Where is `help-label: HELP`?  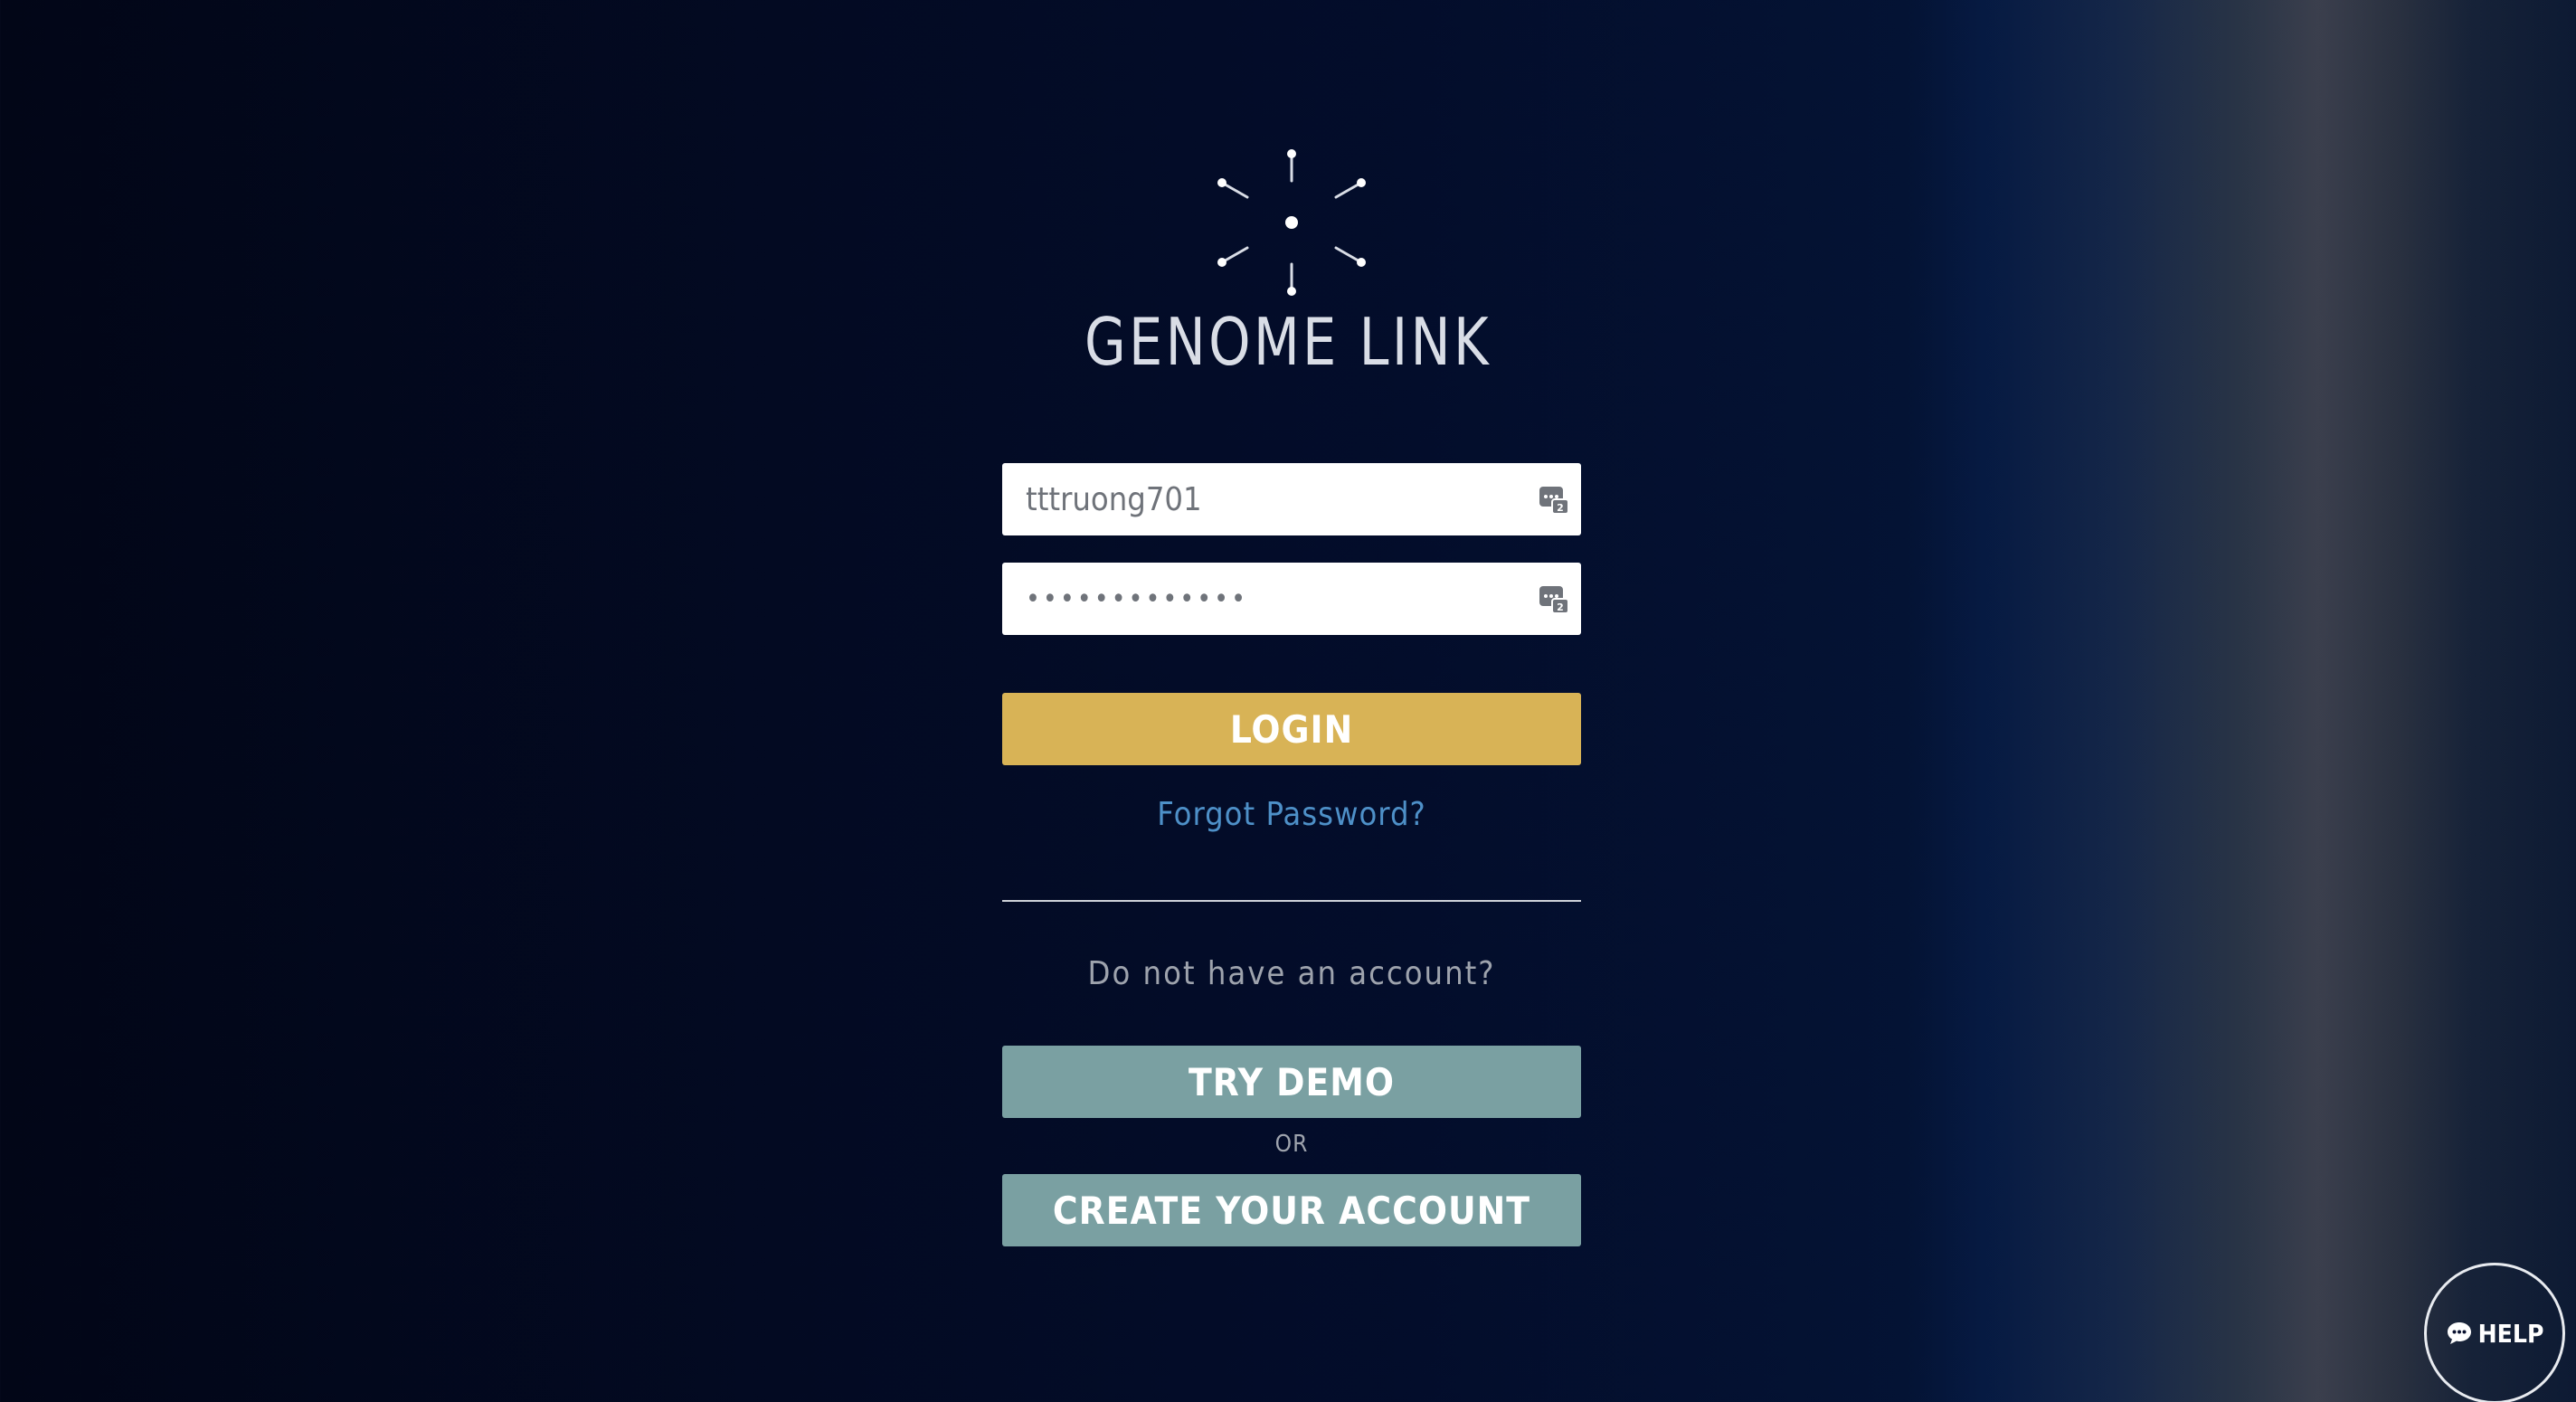 help-label: HELP is located at coordinates (2510, 1333).